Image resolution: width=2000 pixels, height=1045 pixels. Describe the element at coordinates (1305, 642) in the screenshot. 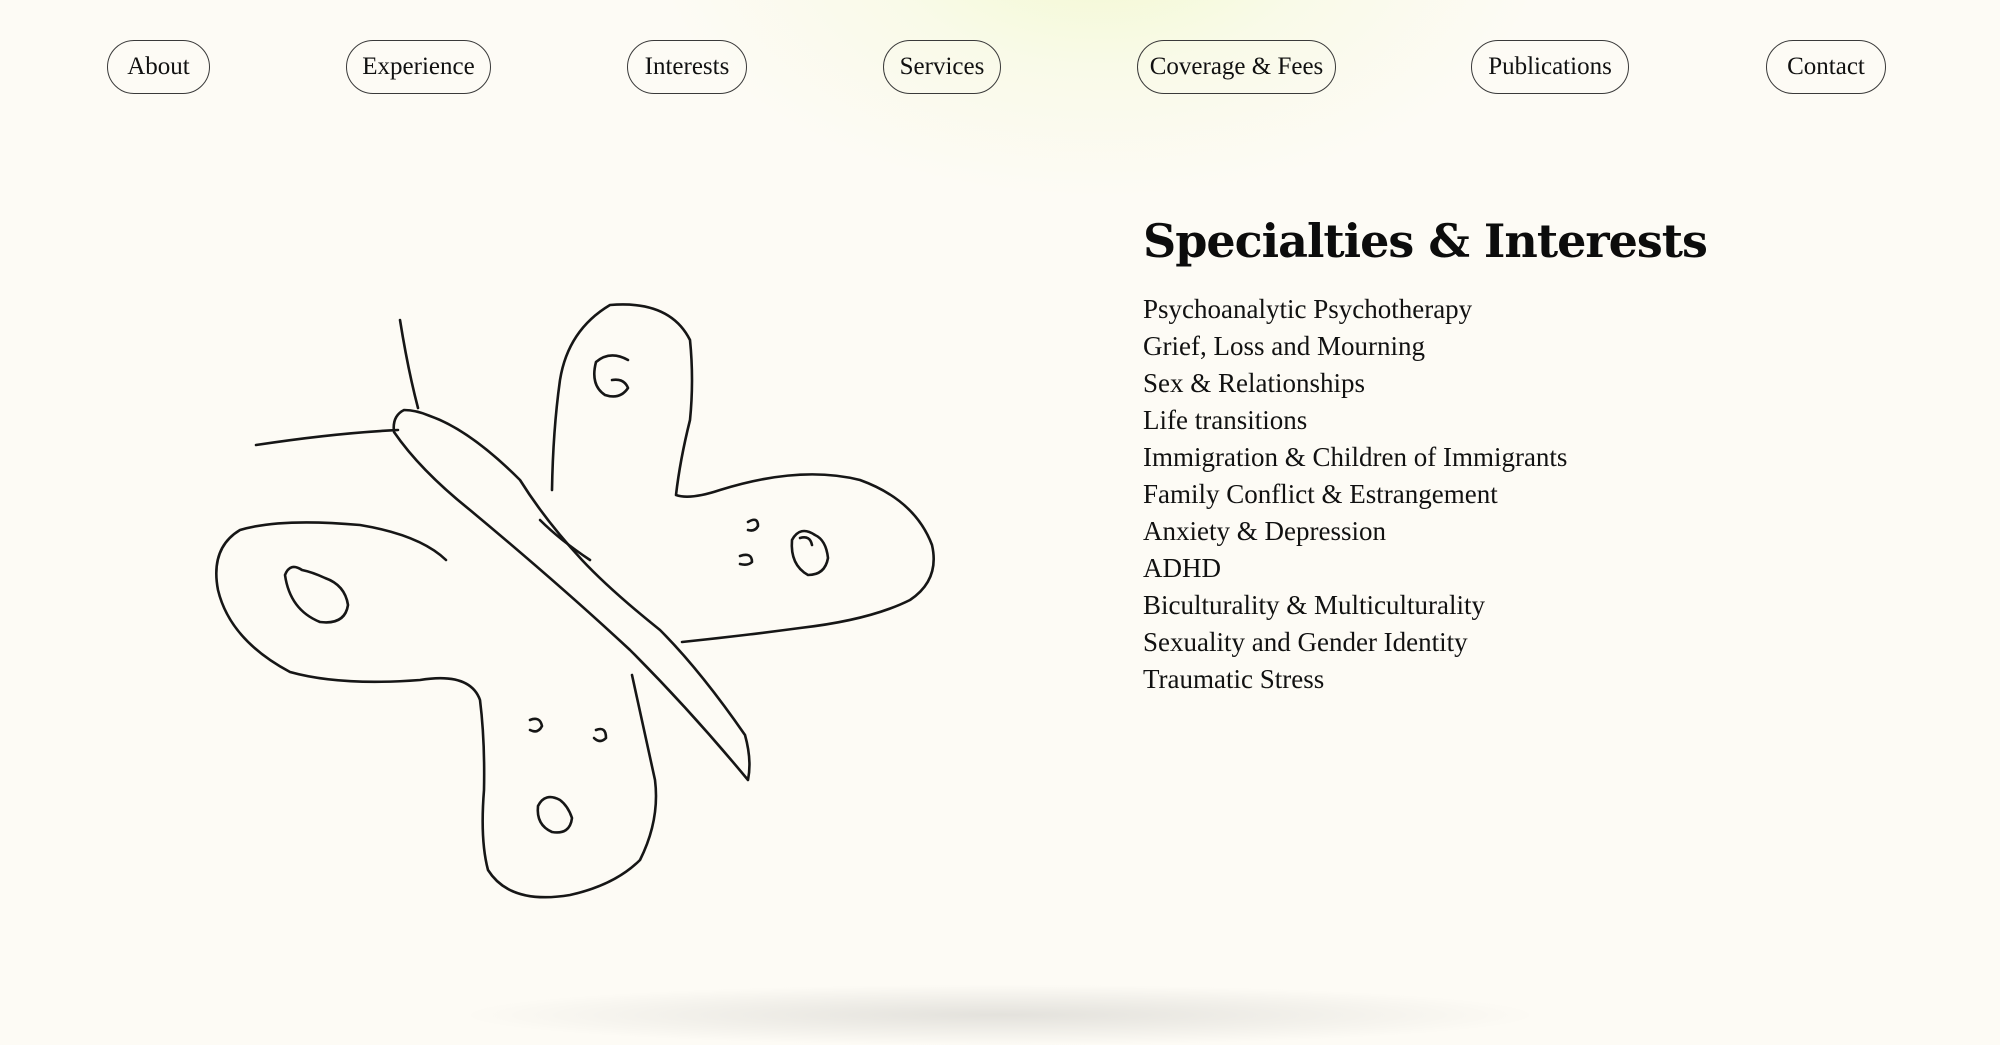

I see `list-item: Sexuality and Gender Identity` at that location.